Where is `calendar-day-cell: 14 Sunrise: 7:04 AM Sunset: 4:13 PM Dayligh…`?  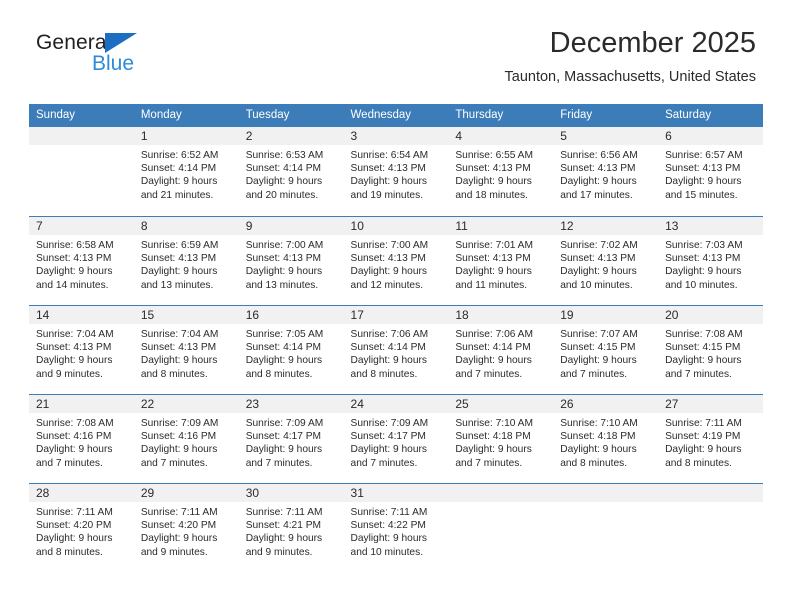 calendar-day-cell: 14 Sunrise: 7:04 AM Sunset: 4:13 PM Dayligh… is located at coordinates (81, 349).